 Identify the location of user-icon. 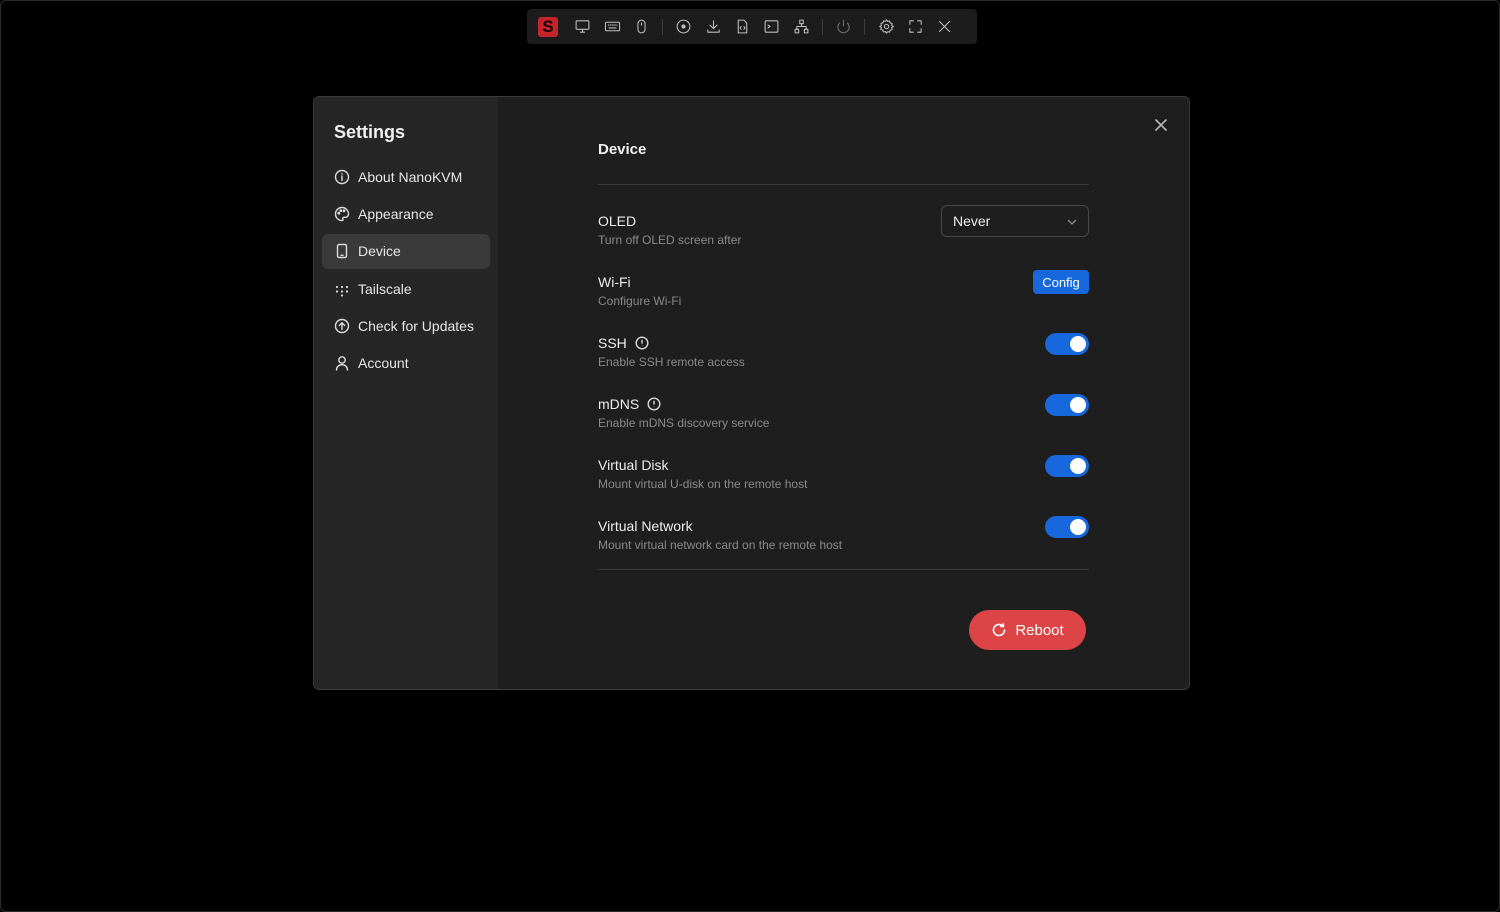
(342, 363).